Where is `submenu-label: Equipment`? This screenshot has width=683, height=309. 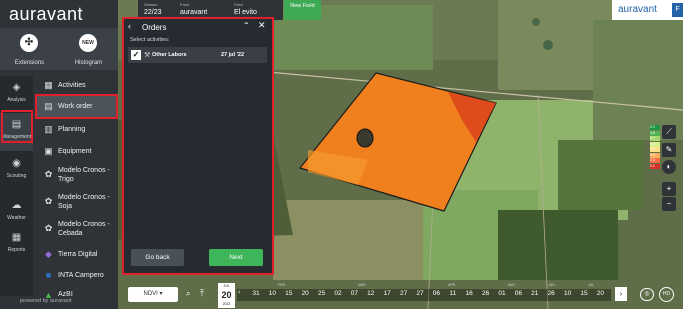
submenu-label: Equipment is located at coordinates (75, 151).